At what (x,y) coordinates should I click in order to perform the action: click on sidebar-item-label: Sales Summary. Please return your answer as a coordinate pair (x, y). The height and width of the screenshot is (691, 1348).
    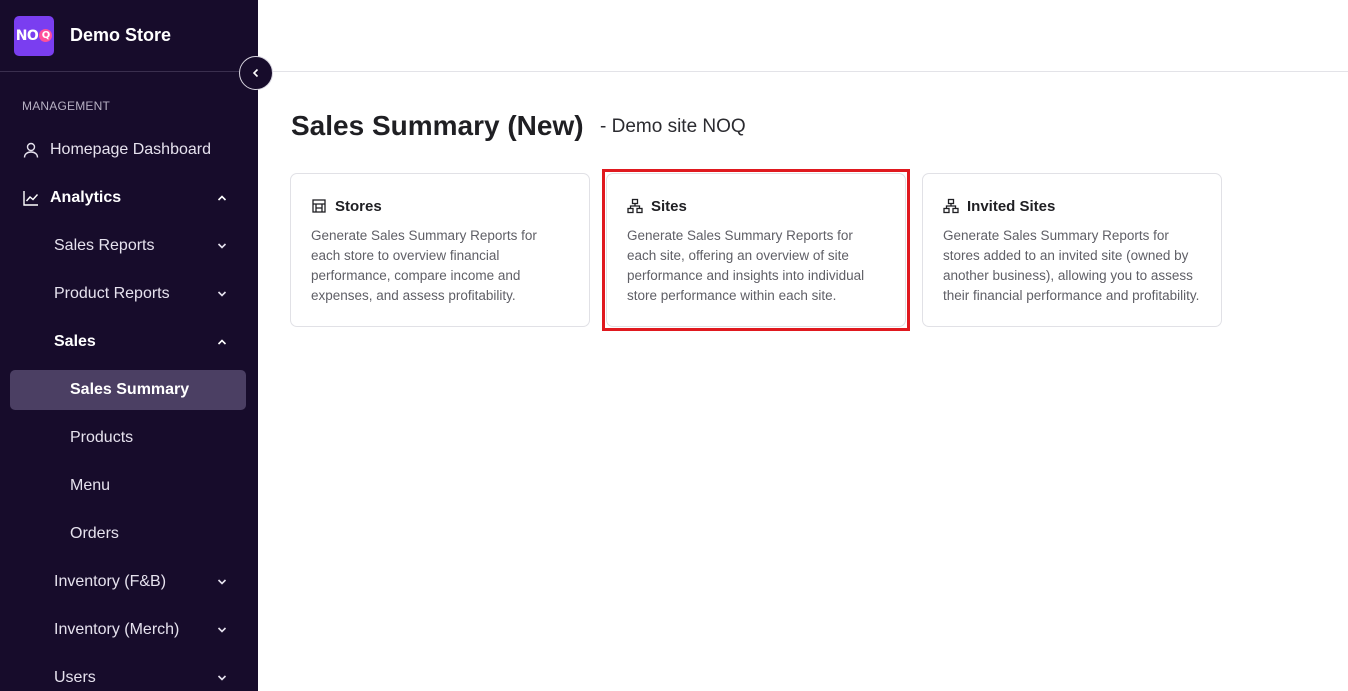
    Looking at the image, I should click on (130, 389).